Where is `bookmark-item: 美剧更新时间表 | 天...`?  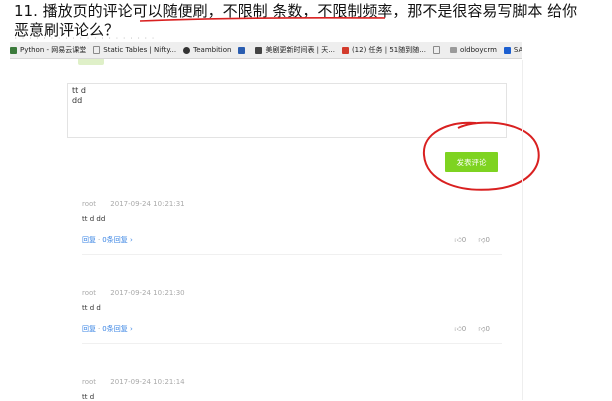 bookmark-item: 美剧更新时间表 | 天... is located at coordinates (295, 50).